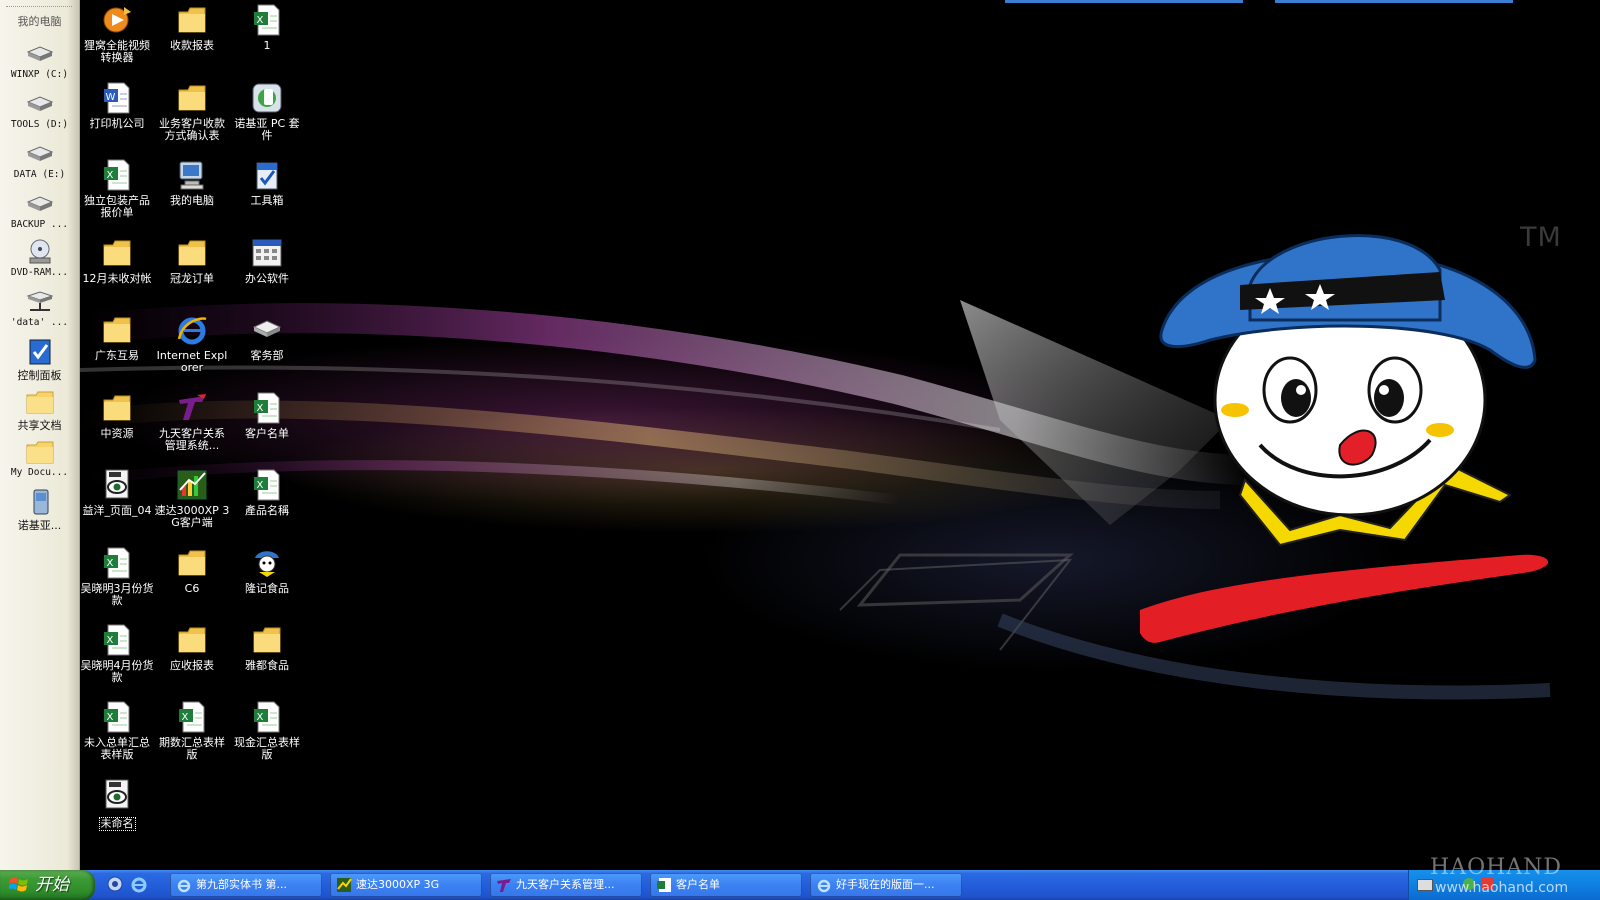 The height and width of the screenshot is (900, 1600). Describe the element at coordinates (1425, 885) in the screenshot. I see `keyboard-icon` at that location.